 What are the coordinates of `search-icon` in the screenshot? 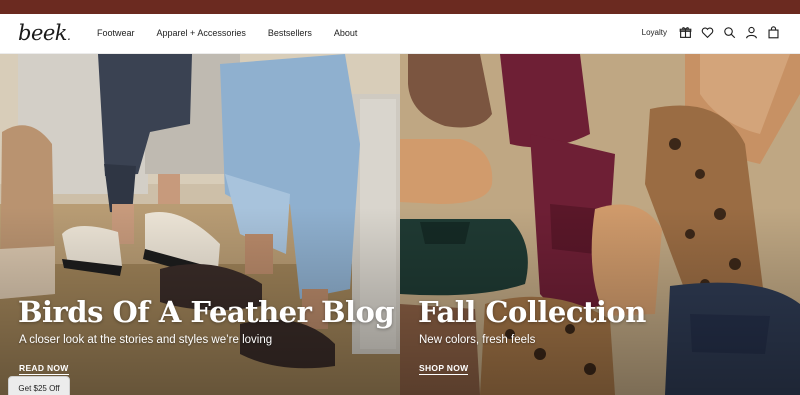 It's located at (729, 32).